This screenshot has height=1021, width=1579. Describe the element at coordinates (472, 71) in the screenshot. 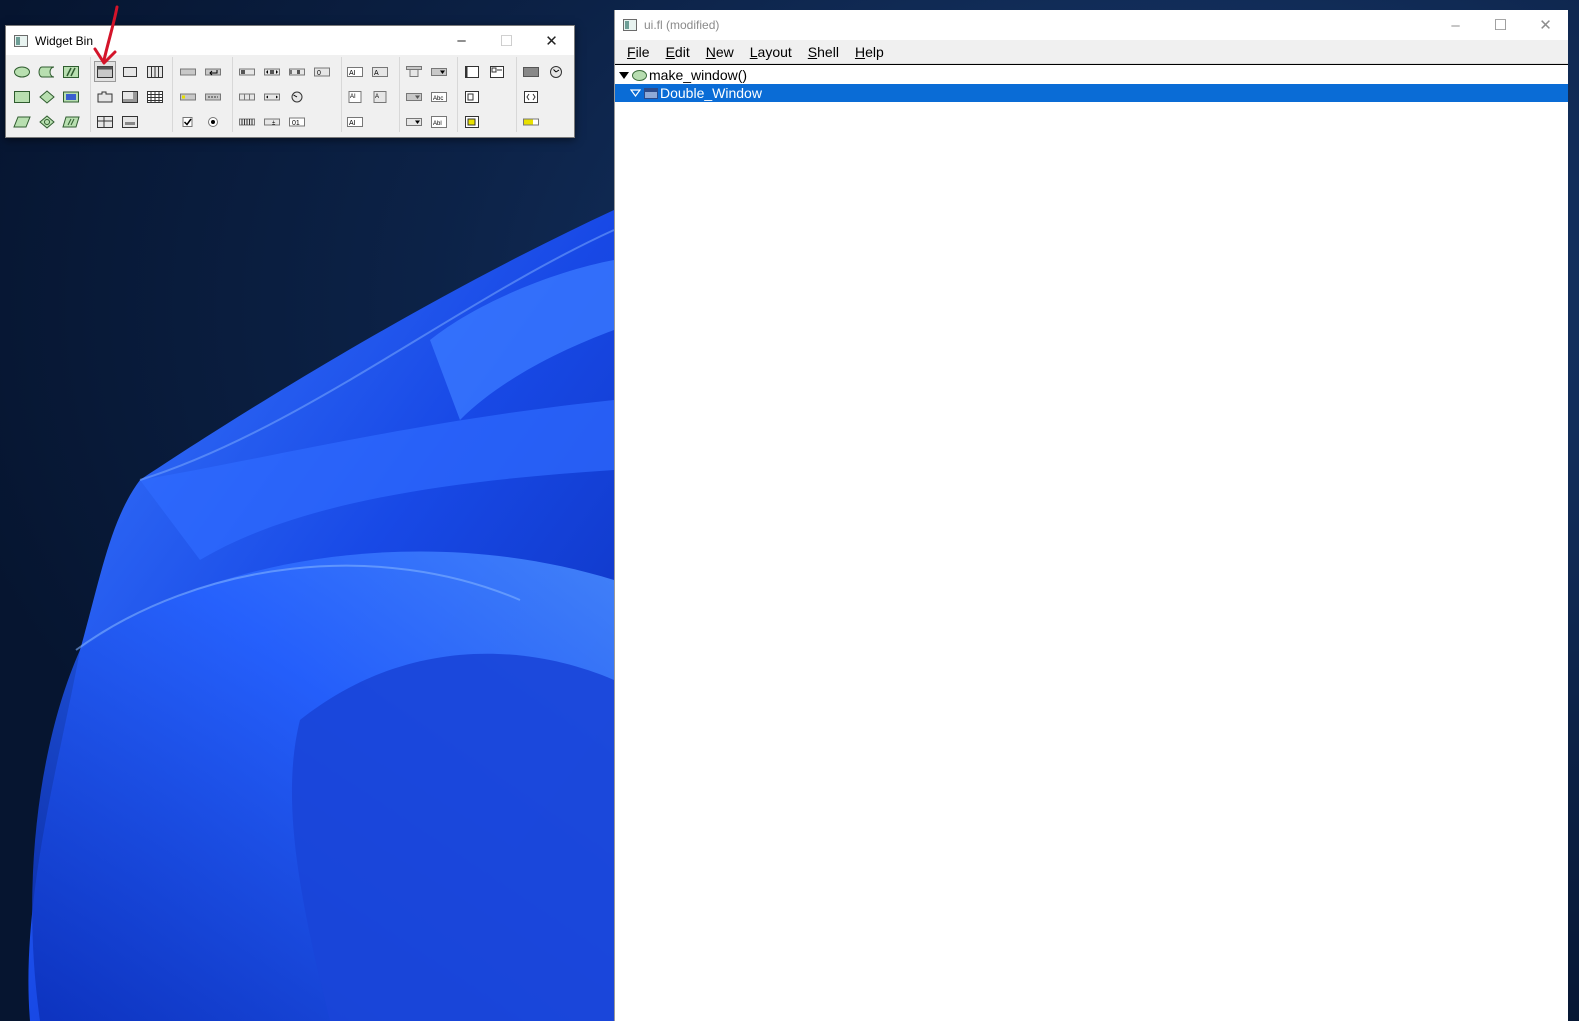

I see `browser-tool-icon` at that location.